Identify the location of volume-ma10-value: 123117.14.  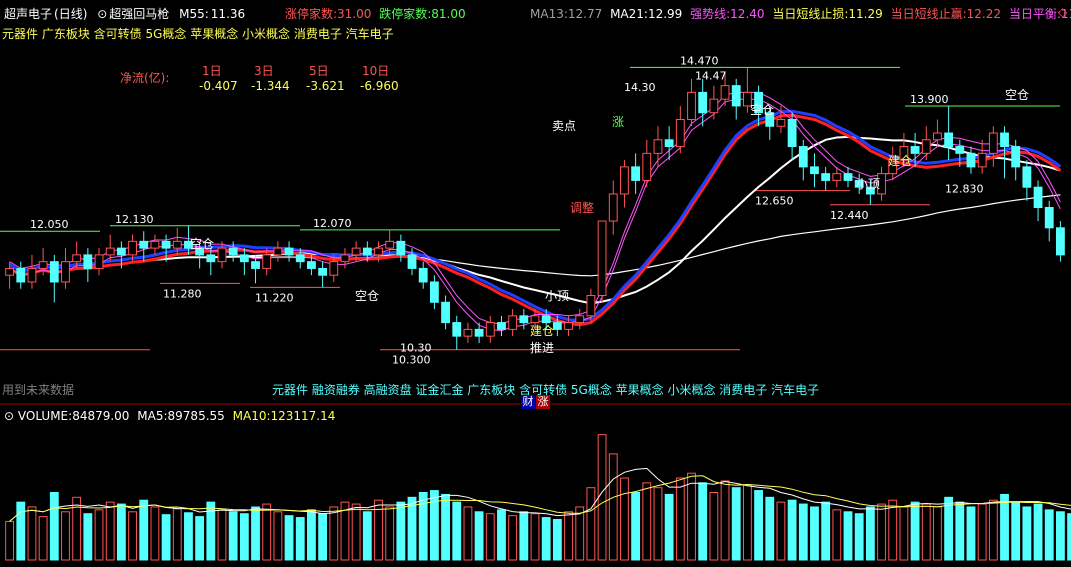
(303, 416).